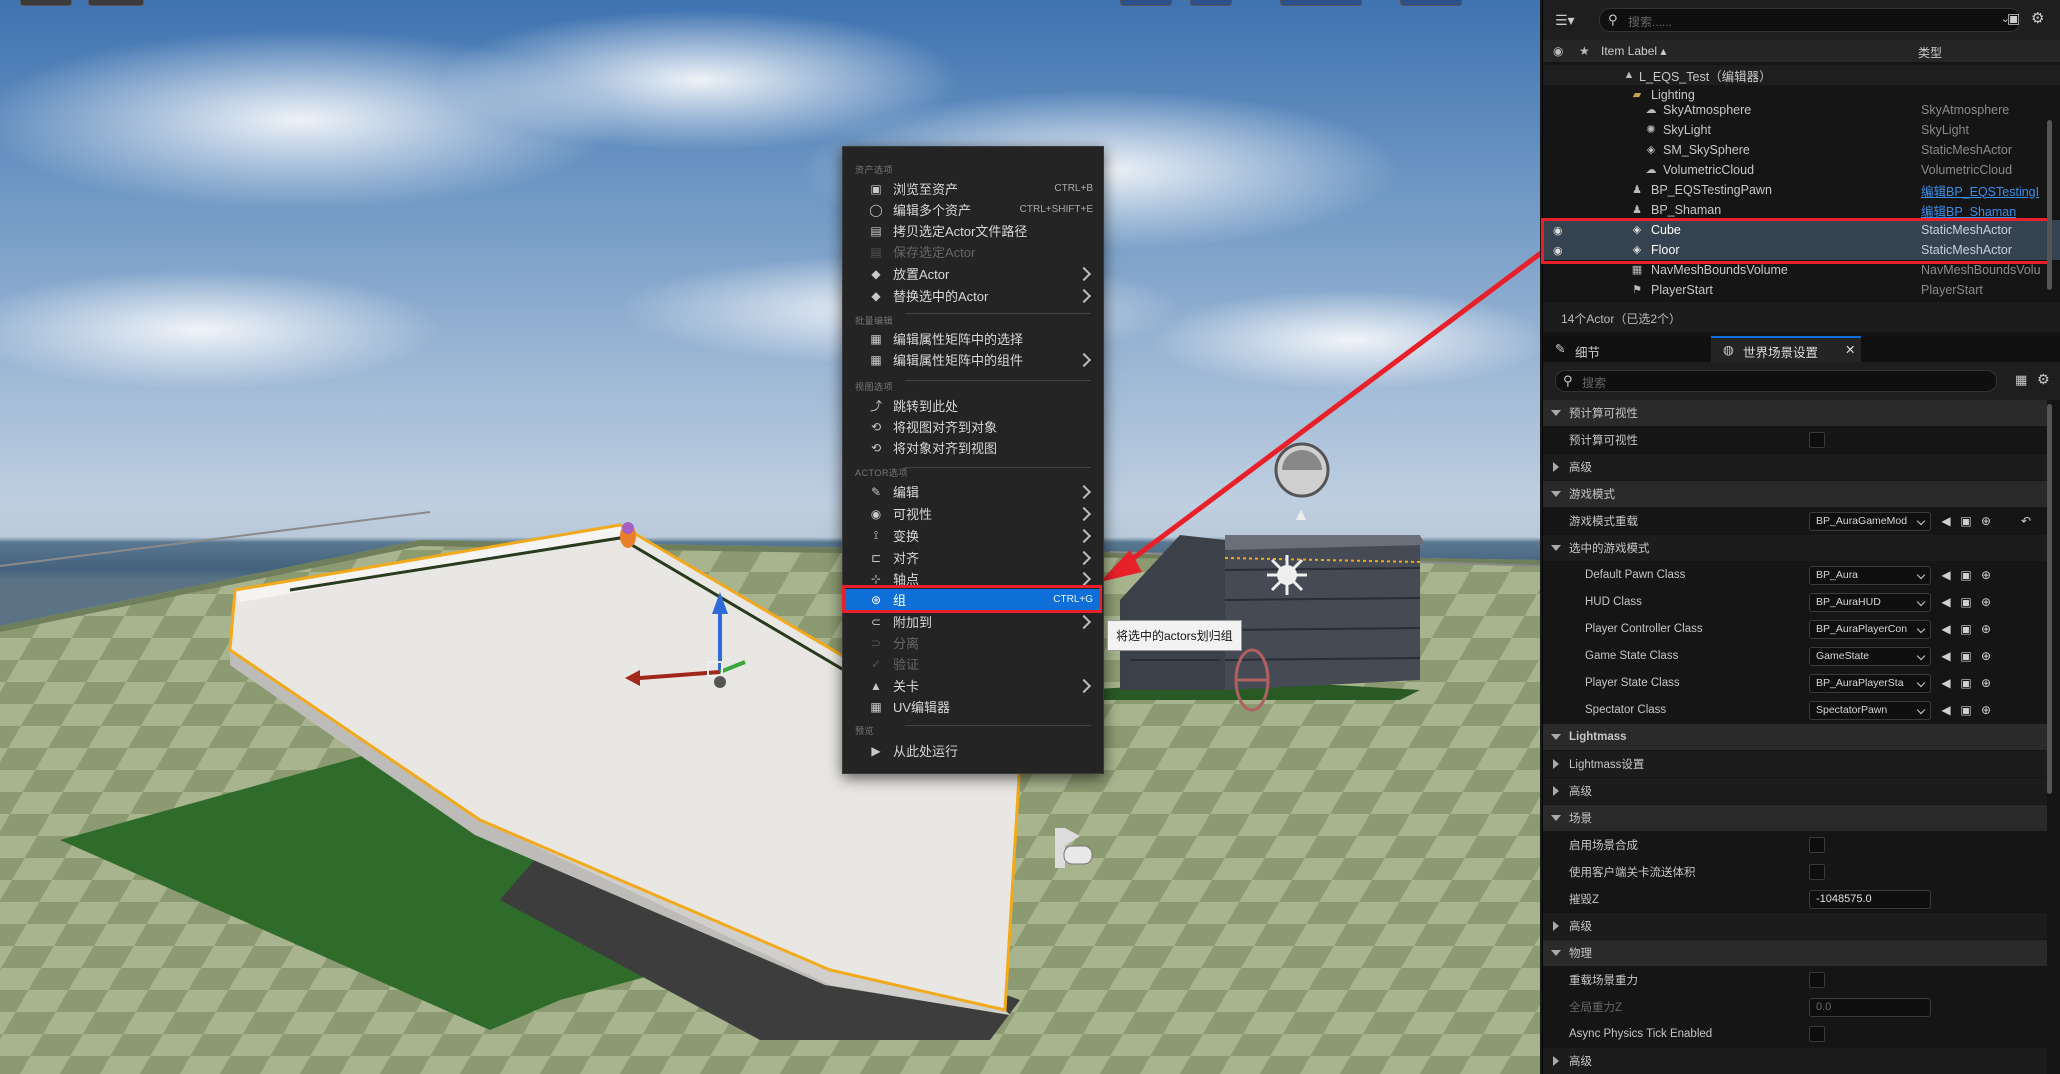 This screenshot has width=2060, height=1074. I want to click on category-physics: 物理, so click(1795, 953).